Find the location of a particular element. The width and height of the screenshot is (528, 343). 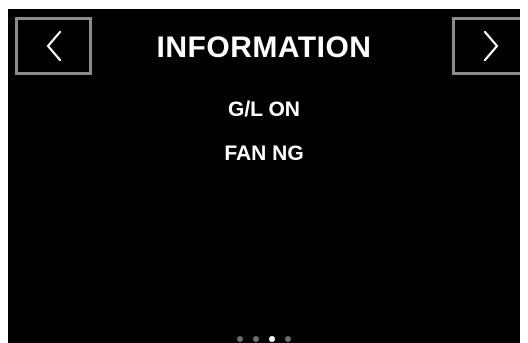

next-page-button is located at coordinates (486, 46).